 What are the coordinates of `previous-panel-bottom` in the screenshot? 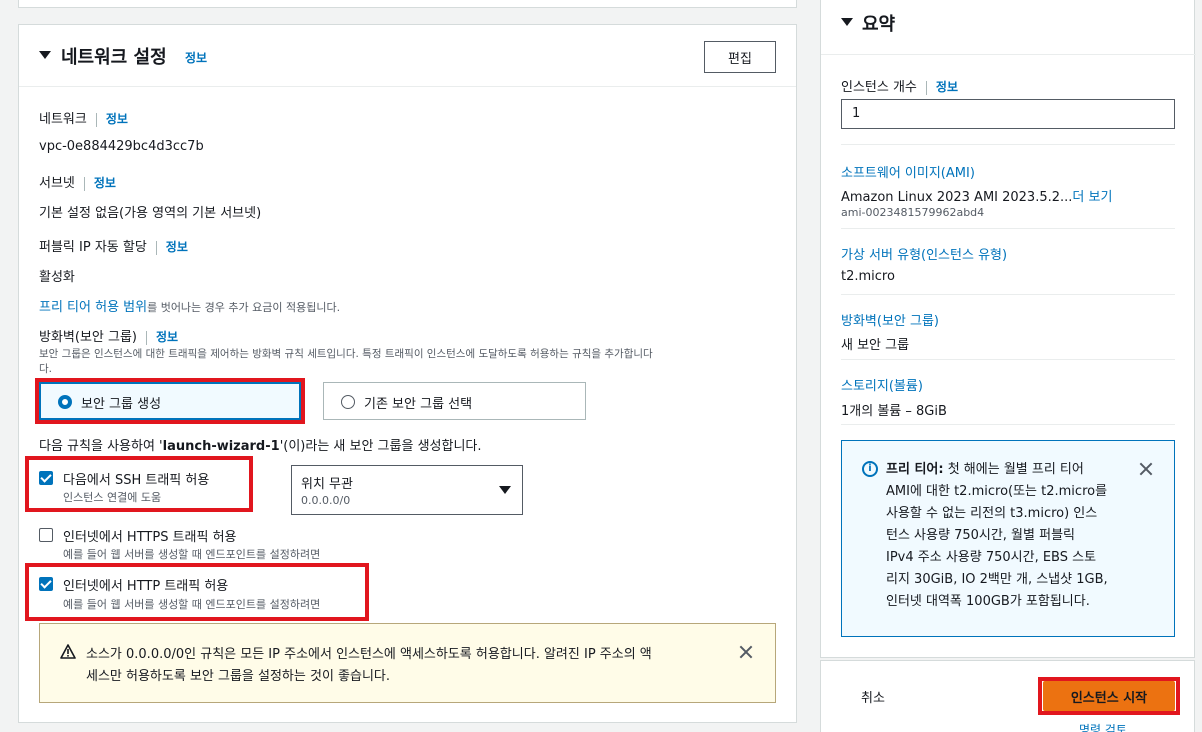 It's located at (407, 4).